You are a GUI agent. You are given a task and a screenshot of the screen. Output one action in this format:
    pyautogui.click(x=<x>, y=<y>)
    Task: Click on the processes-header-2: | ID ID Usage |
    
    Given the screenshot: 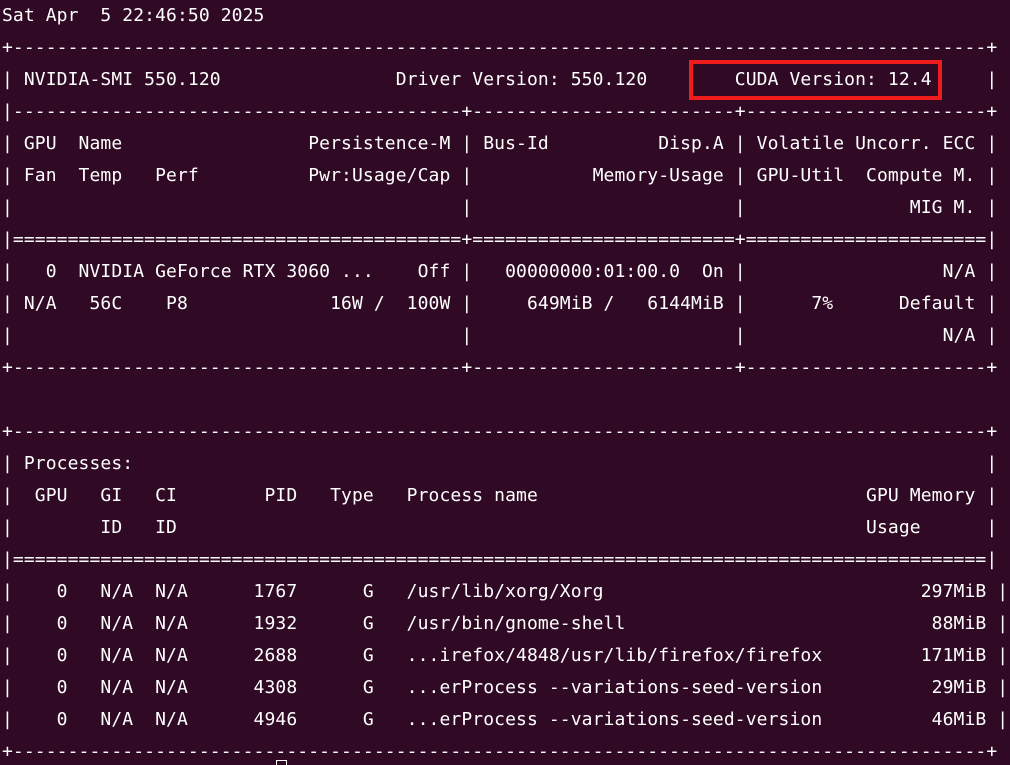 What is the action you would take?
    pyautogui.click(x=500, y=527)
    